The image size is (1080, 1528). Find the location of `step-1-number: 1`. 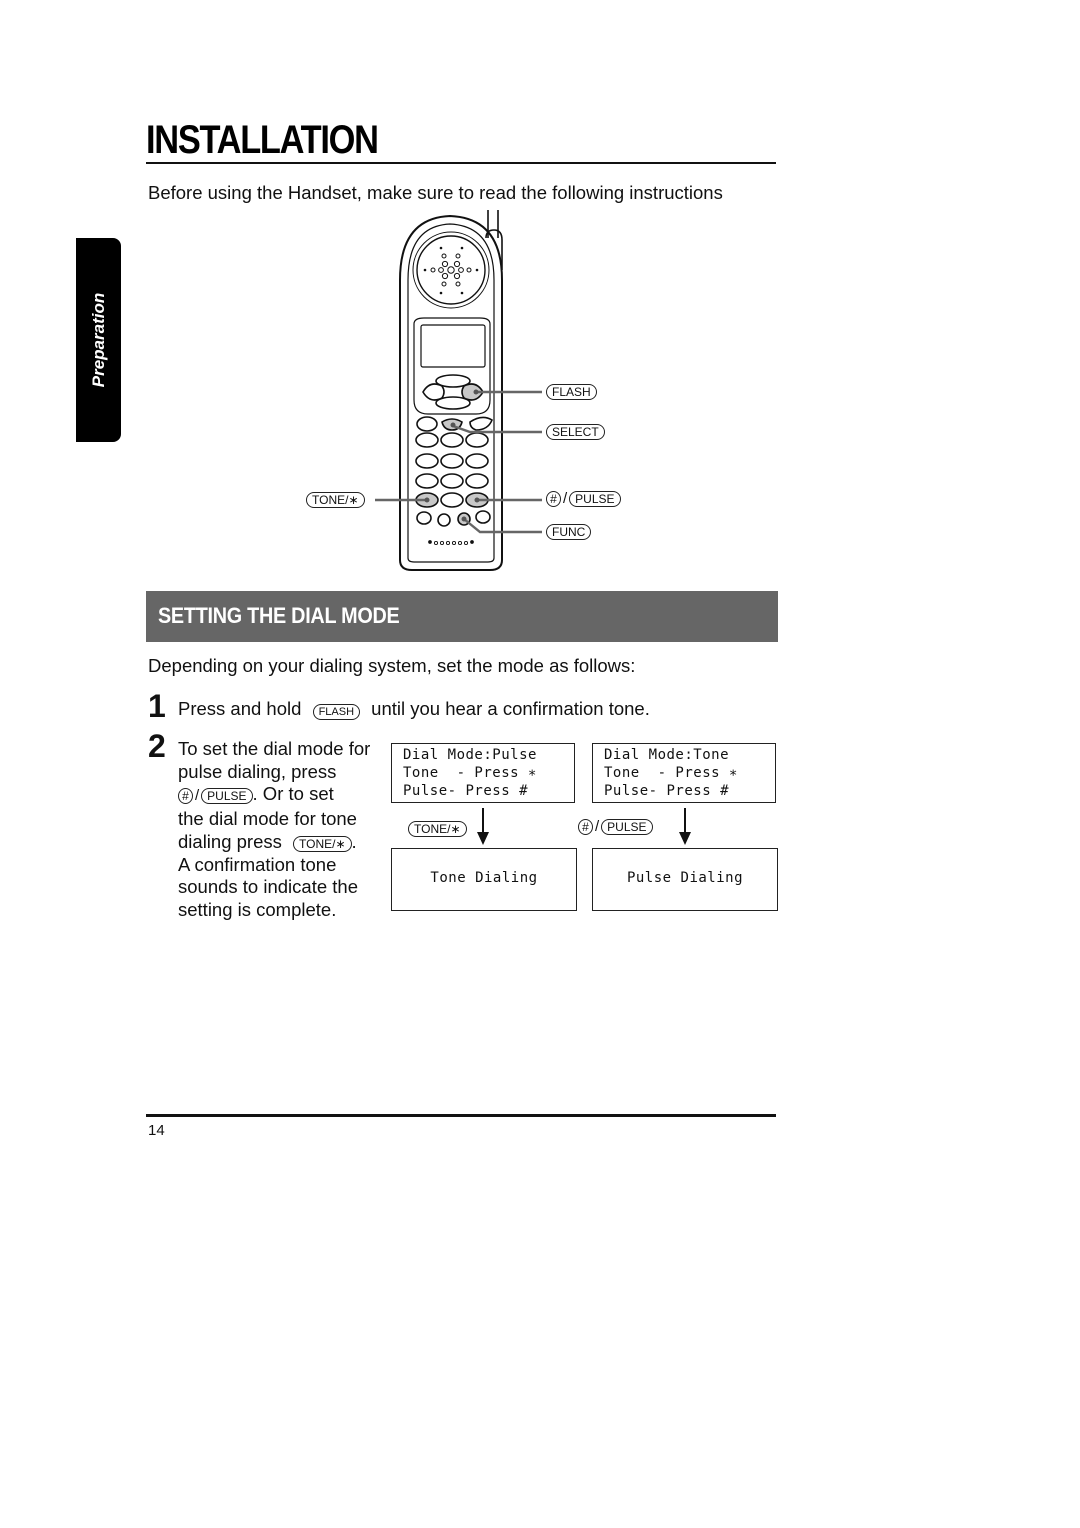

step-1-number: 1 is located at coordinates (157, 706).